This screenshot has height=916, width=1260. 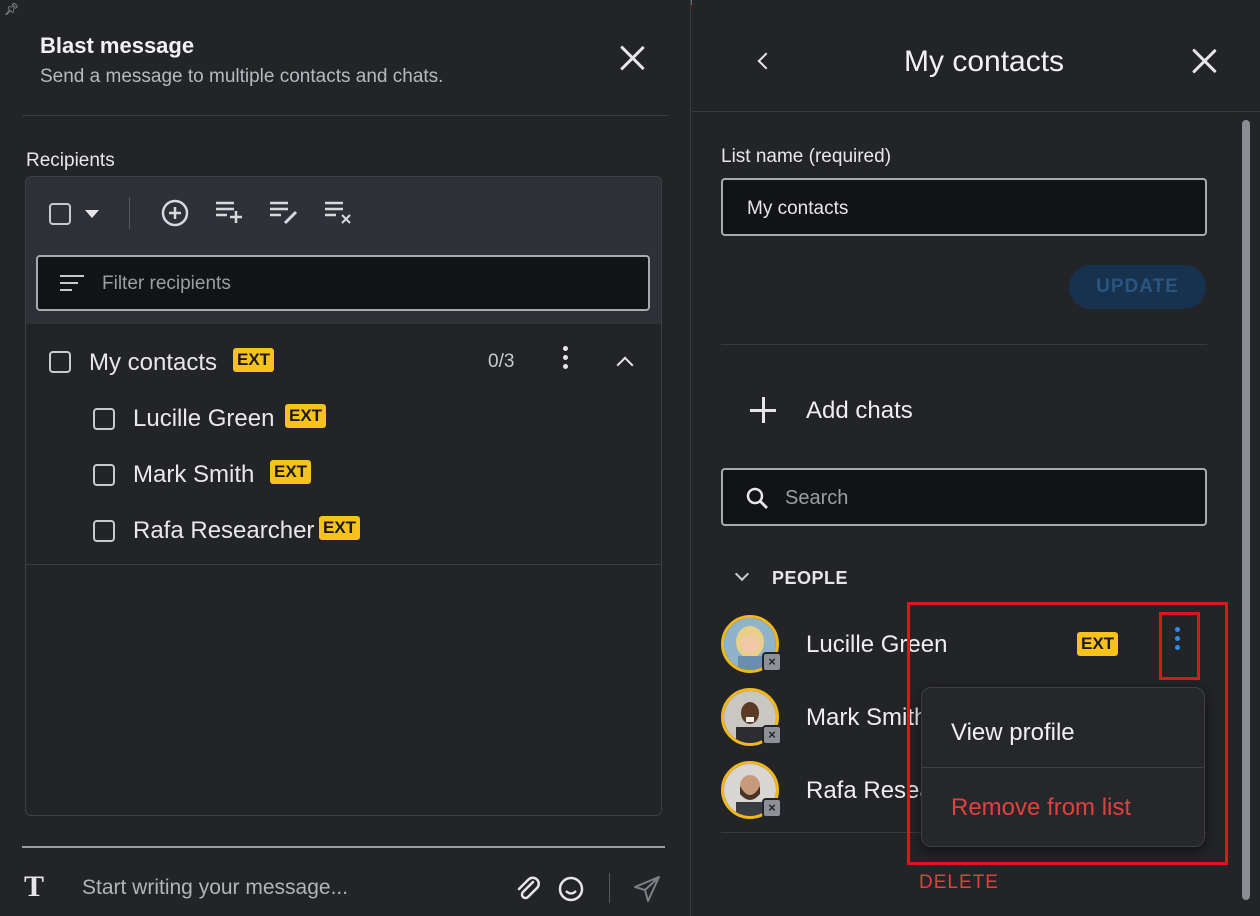 I want to click on section-divider, so click(x=964, y=344).